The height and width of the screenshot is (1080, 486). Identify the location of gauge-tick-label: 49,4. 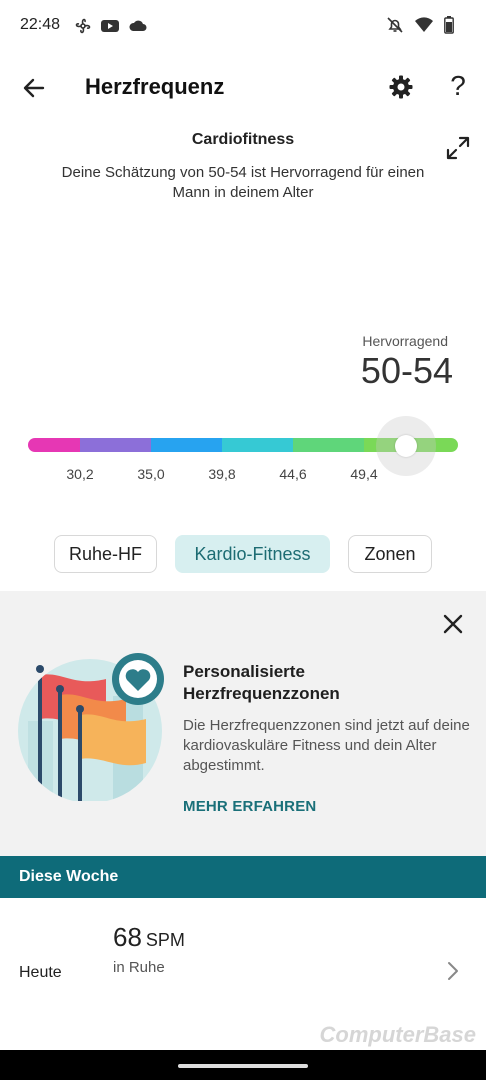
(364, 474).